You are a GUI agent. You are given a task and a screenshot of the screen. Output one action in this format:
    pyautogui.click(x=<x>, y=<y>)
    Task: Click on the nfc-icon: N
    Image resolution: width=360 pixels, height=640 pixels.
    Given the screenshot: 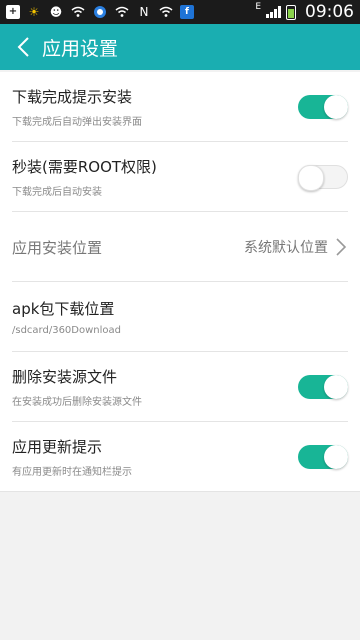 What is the action you would take?
    pyautogui.click(x=144, y=12)
    